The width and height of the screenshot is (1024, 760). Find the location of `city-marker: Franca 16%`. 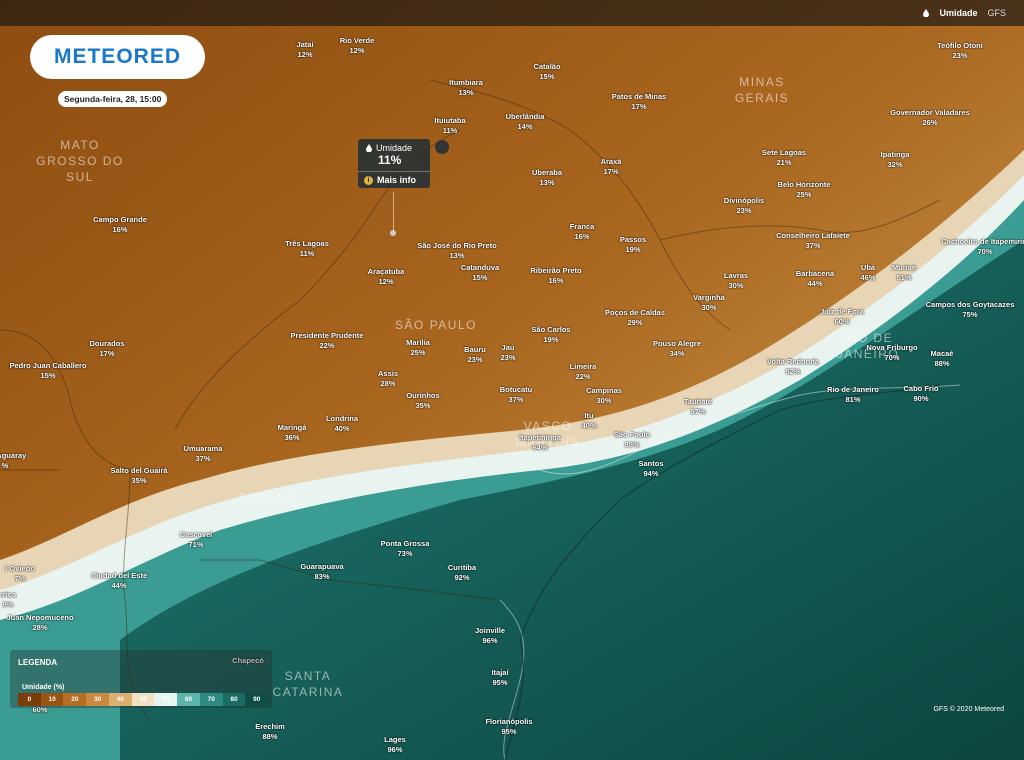

city-marker: Franca 16% is located at coordinates (582, 232).